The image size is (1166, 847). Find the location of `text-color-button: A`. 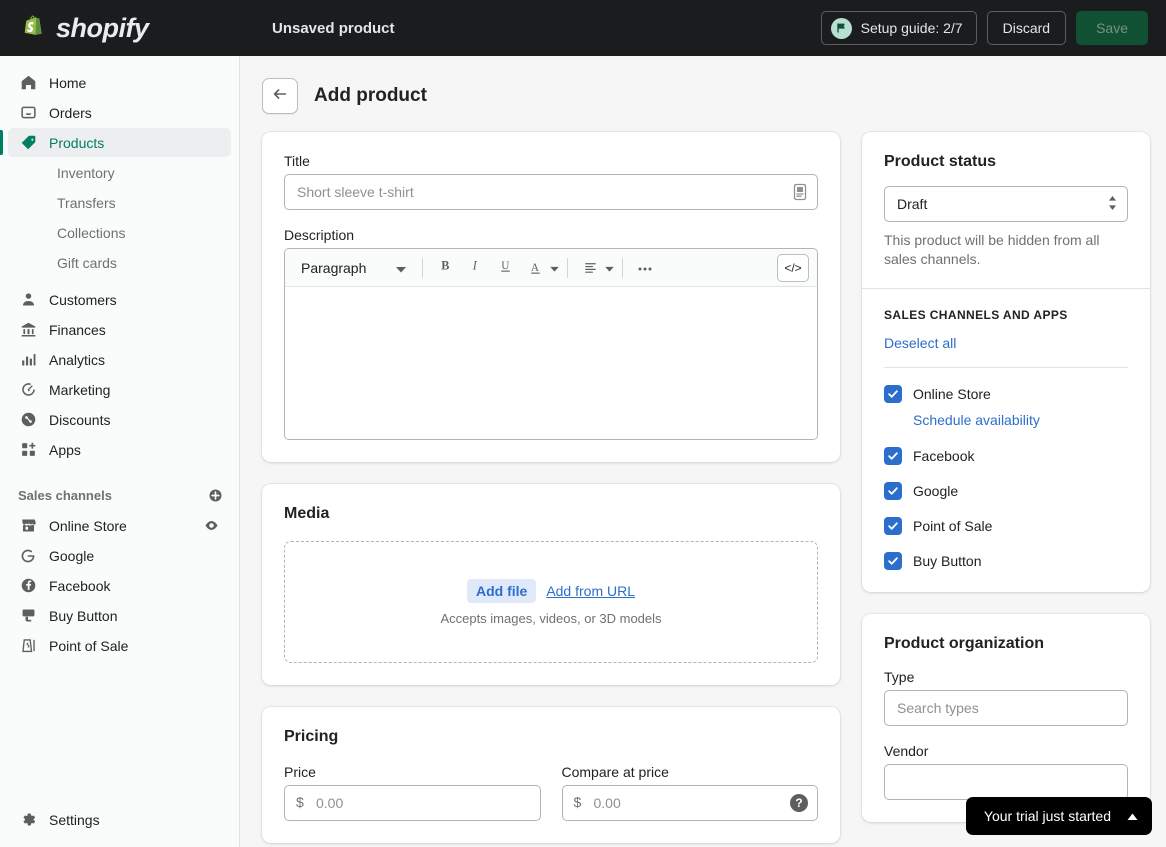

text-color-button: A is located at coordinates (540, 268).